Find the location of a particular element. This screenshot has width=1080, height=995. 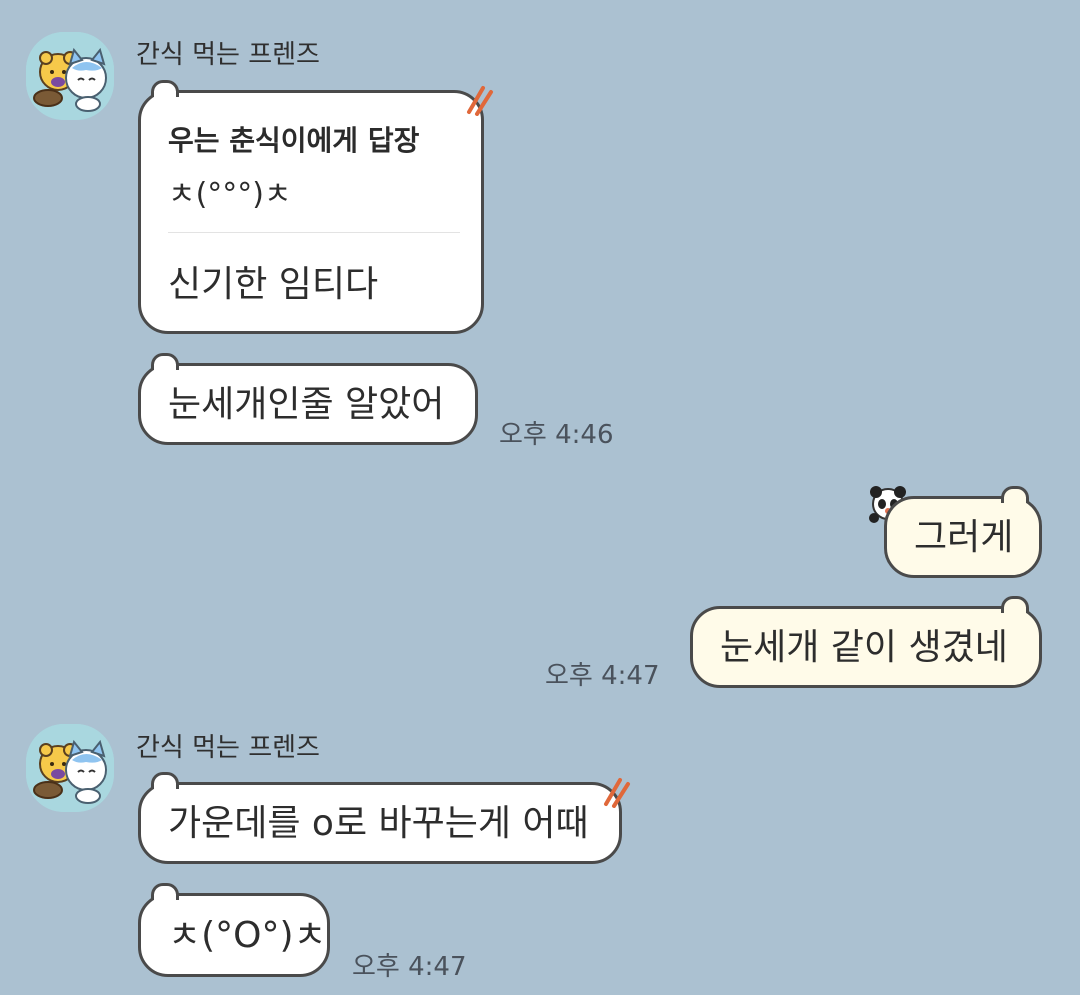

message-text: 그러게 is located at coordinates (964, 537).